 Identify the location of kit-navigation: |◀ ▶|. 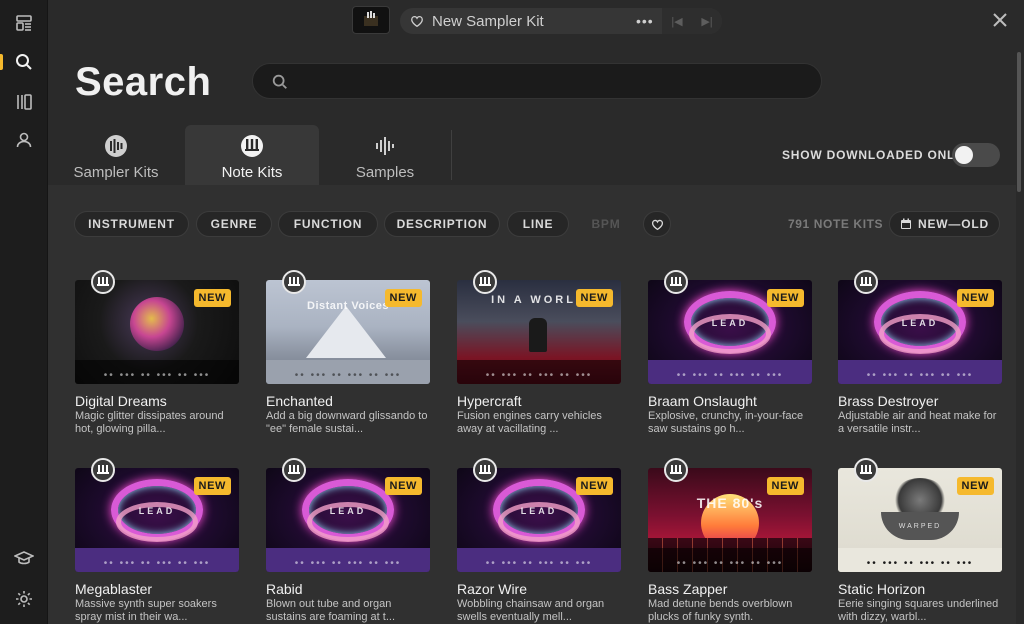
(692, 21).